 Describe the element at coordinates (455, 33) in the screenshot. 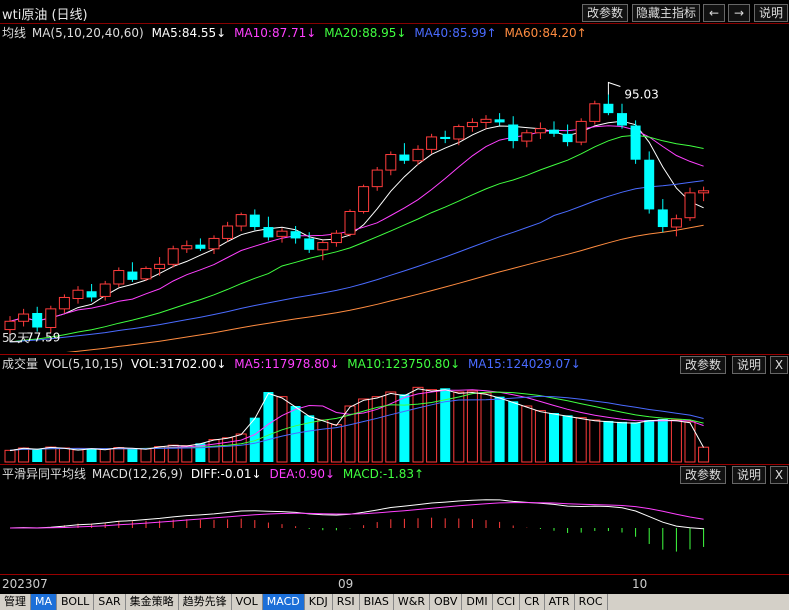

I see `ma40-label: MA40:85.99↑` at that location.